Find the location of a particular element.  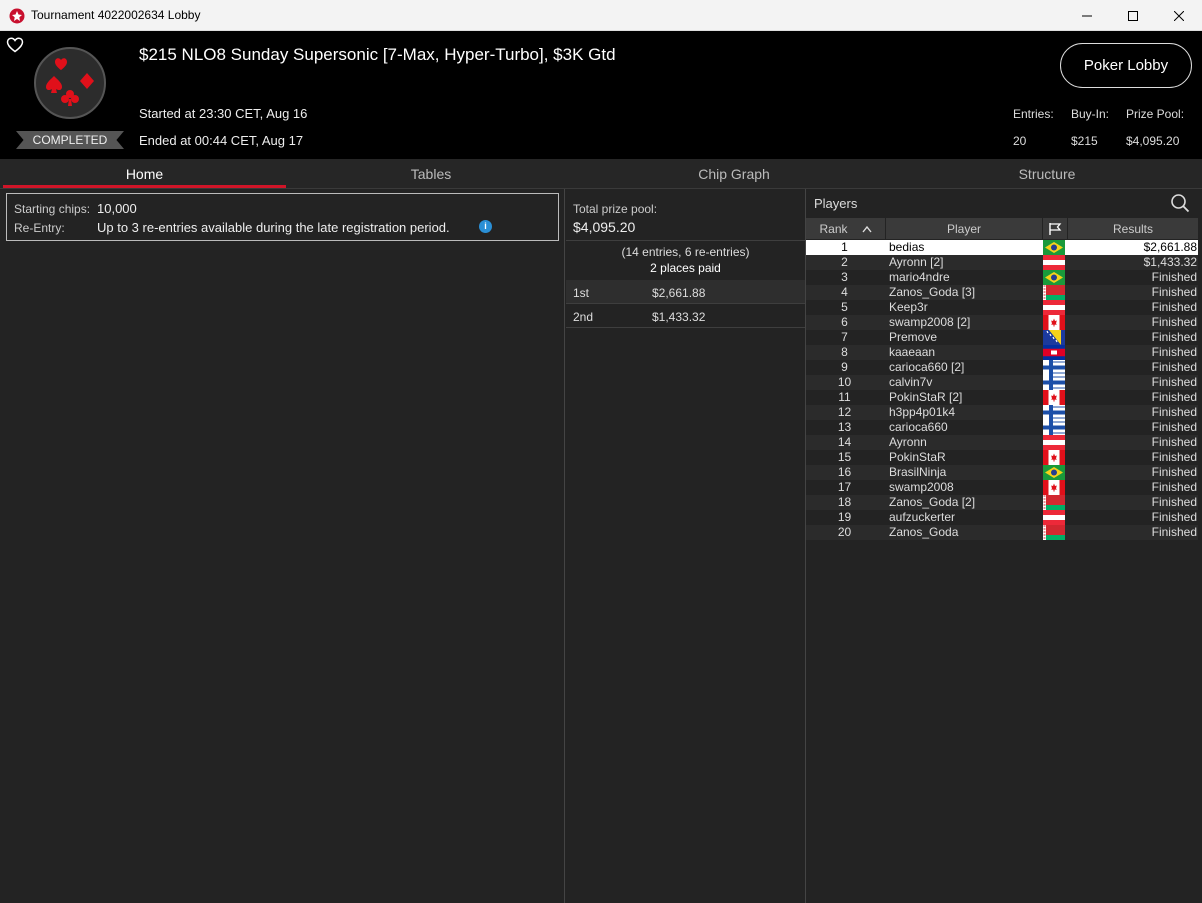

reentry-label: Re-Entry: is located at coordinates (39, 228).